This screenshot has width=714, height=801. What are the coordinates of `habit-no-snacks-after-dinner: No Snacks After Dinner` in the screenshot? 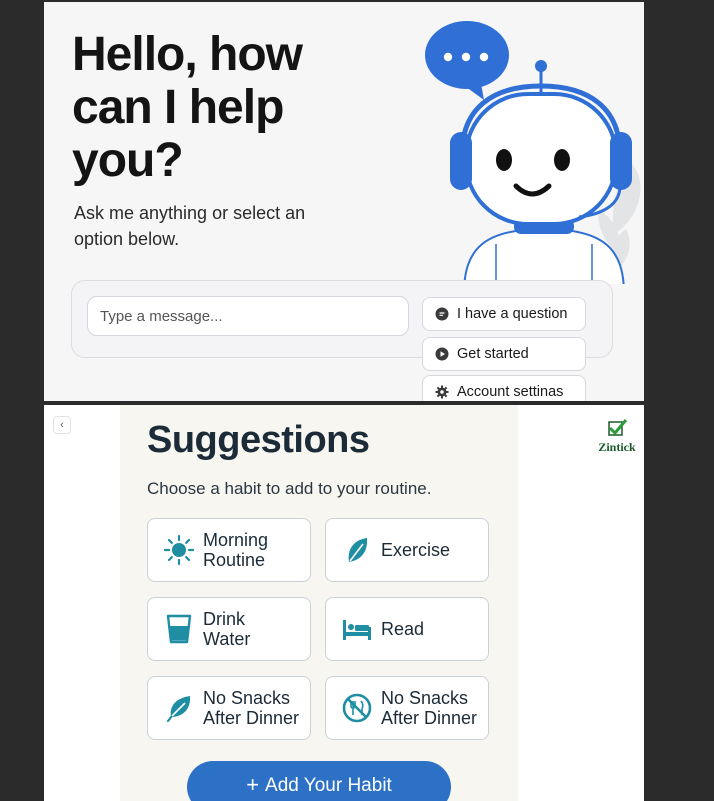 It's located at (229, 708).